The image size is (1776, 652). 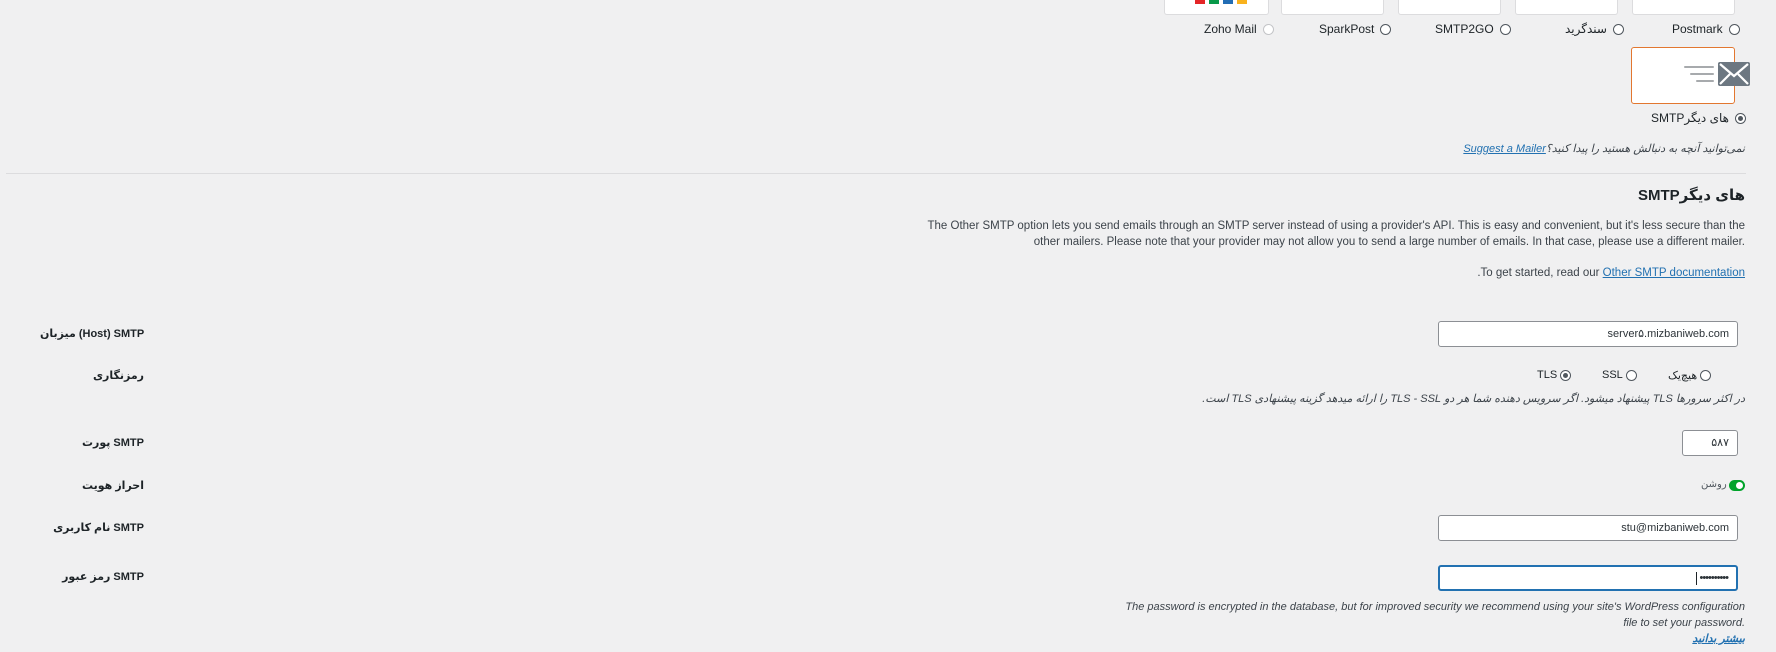 I want to click on smtp-host-input: server۵.mizbaniweb.com, so click(x=1588, y=334).